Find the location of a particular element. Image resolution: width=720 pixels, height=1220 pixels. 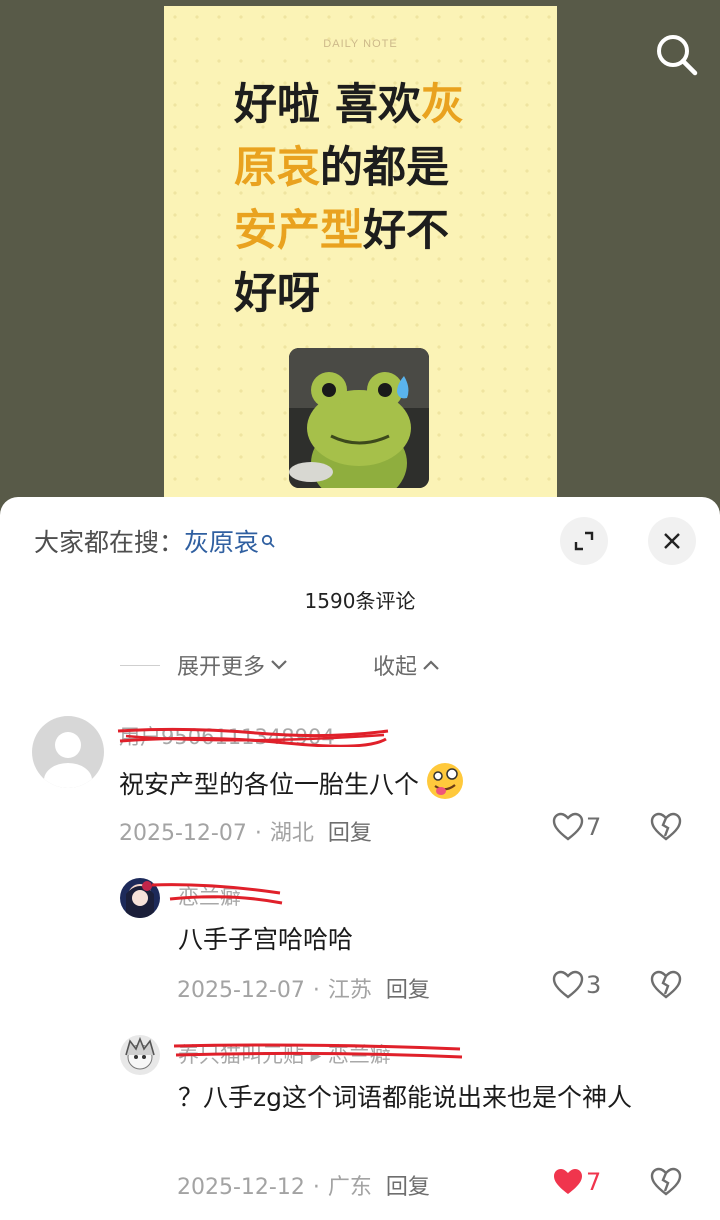

trending-search-term-link: 灰原哀 is located at coordinates (221, 542).